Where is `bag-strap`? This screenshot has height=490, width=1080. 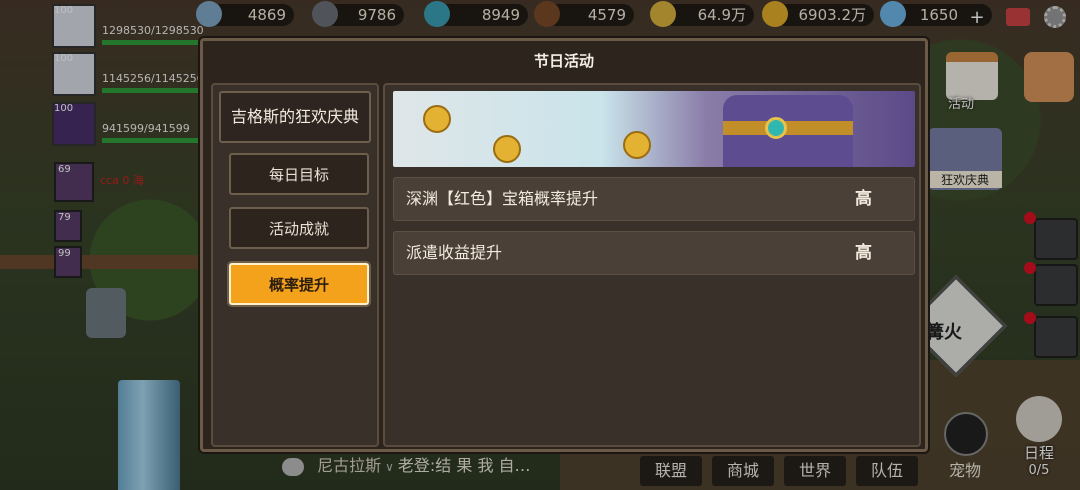 bag-strap is located at coordinates (788, 128).